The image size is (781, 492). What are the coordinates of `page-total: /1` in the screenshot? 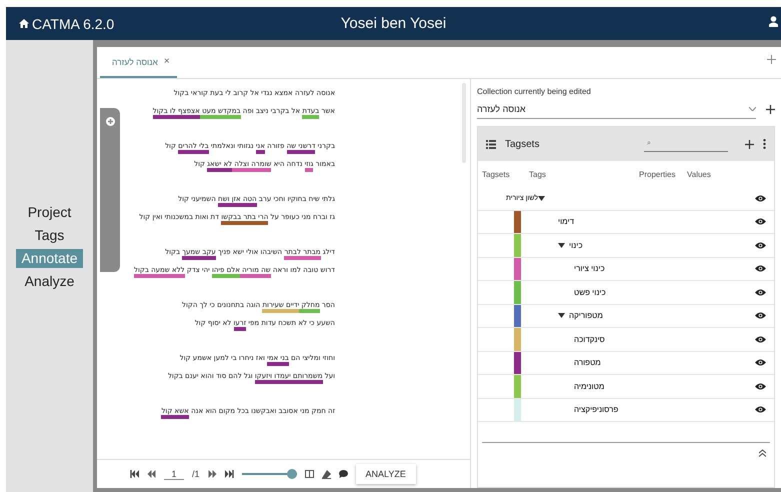 It's located at (196, 474).